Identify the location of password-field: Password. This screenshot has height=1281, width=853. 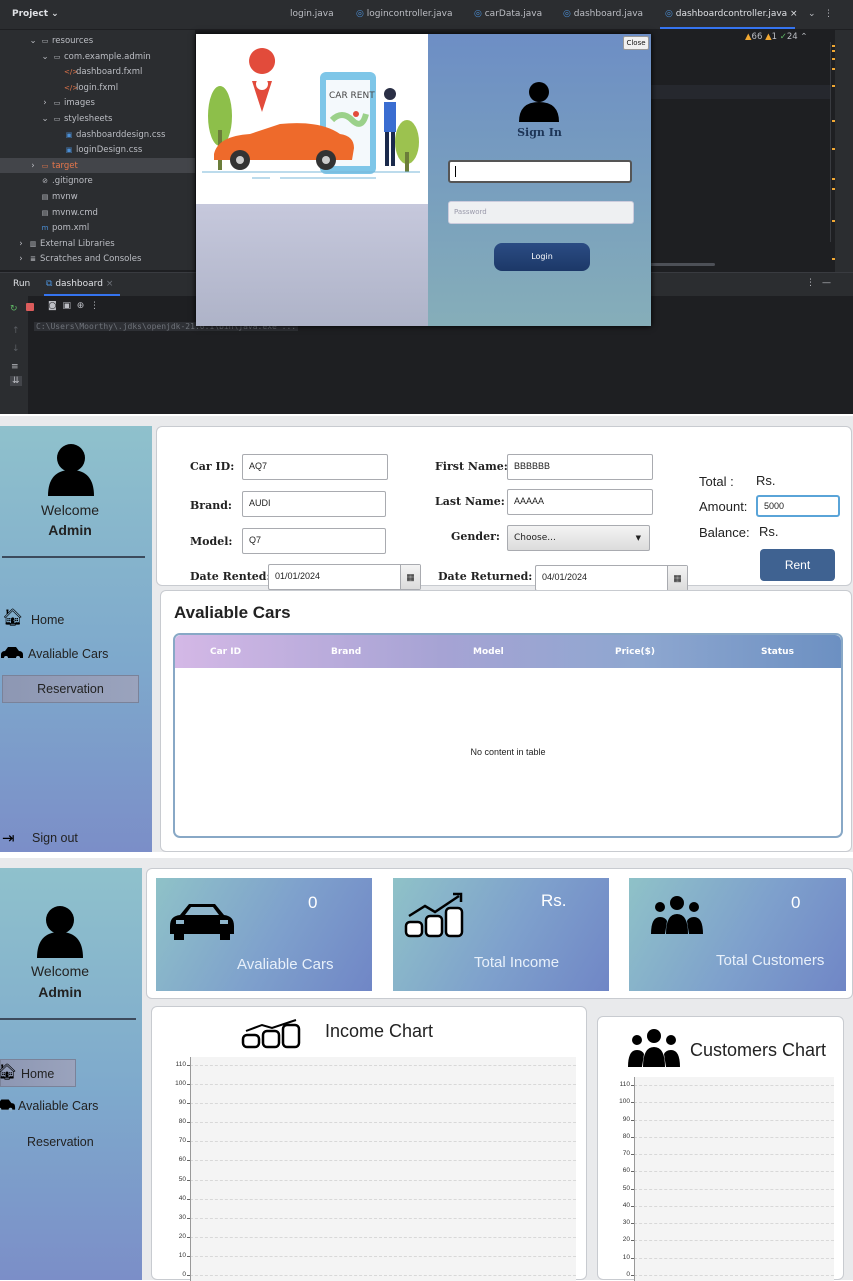
(541, 212).